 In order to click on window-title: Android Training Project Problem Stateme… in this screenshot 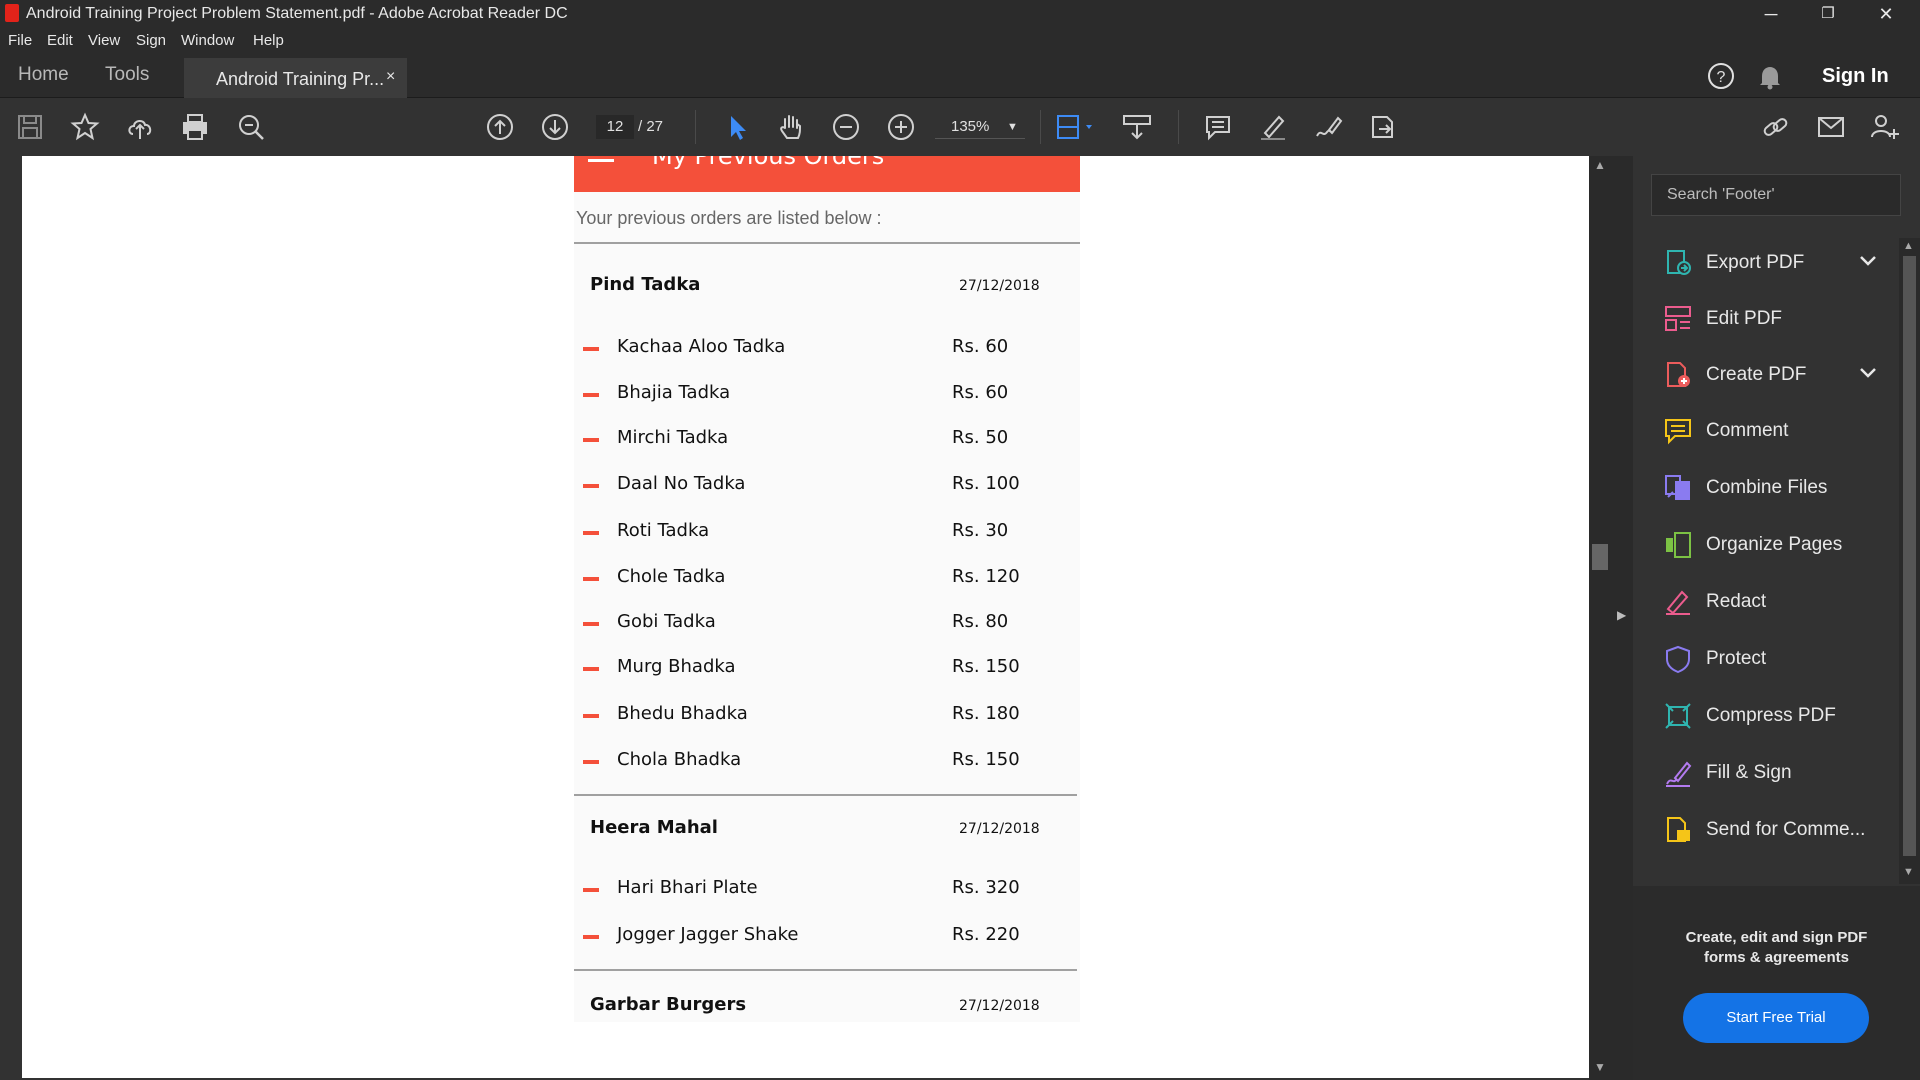, I will do `click(297, 13)`.